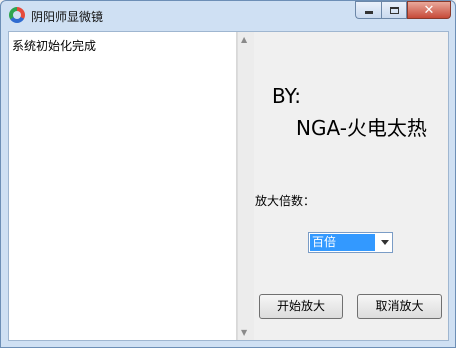  Describe the element at coordinates (342, 242) in the screenshot. I see `zoom-selected-value: 百倍` at that location.